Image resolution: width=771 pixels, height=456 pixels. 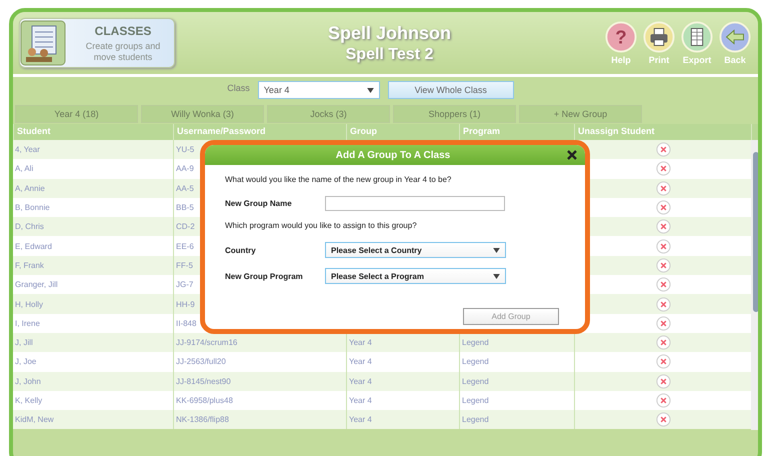 I want to click on action-label: Back, so click(x=735, y=60).